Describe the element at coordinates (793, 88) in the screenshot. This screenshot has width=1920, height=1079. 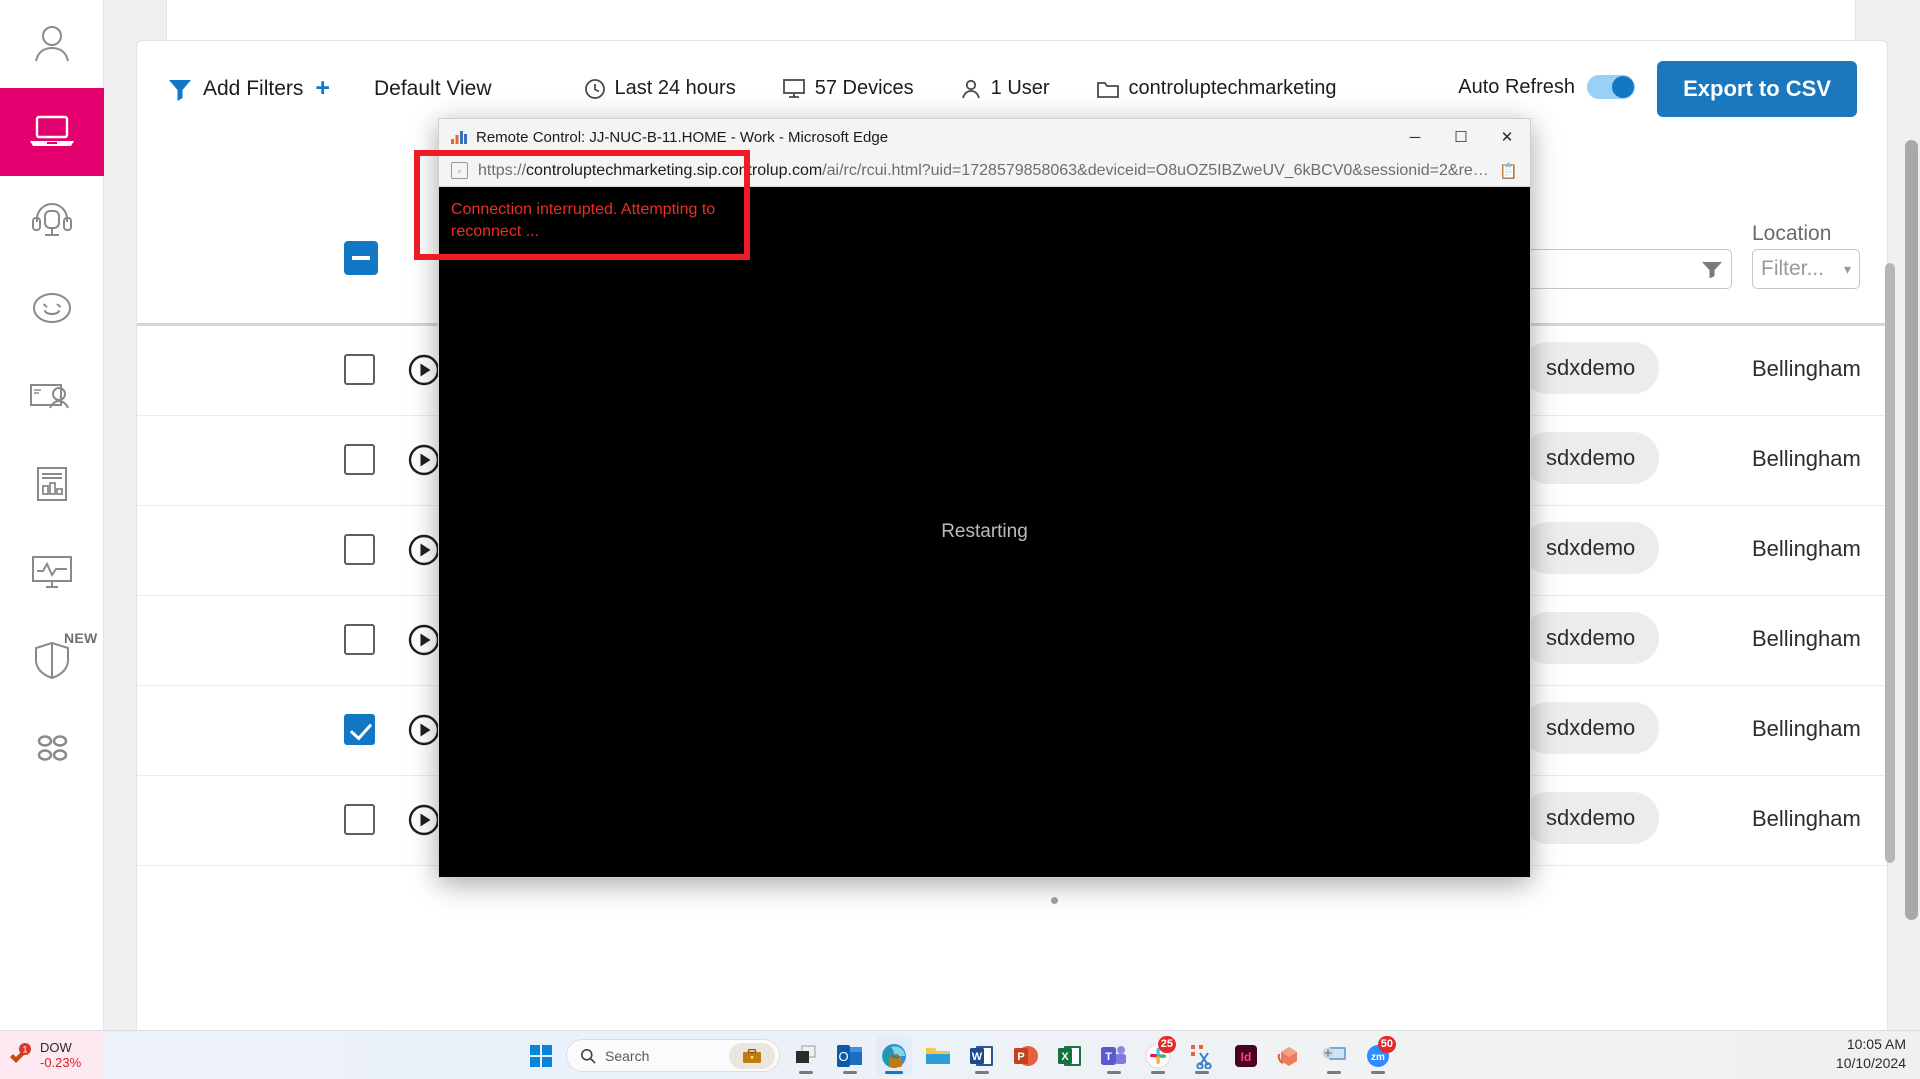
I see `monitor-icon` at that location.